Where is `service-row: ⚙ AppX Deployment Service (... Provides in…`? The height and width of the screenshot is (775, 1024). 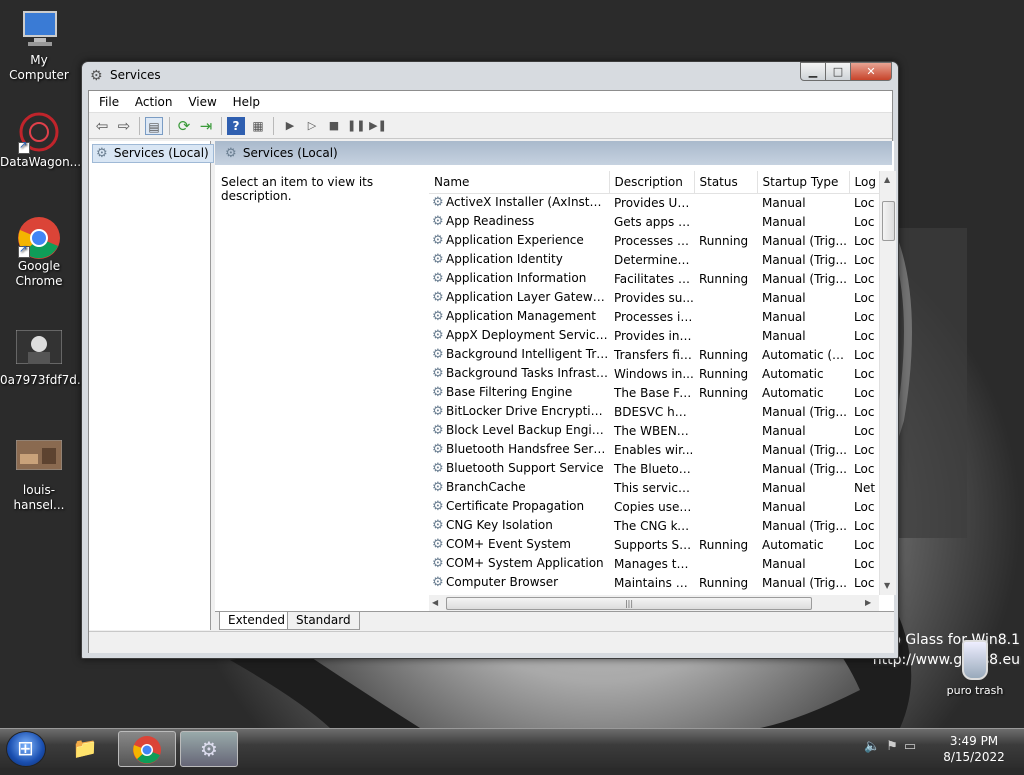
service-row: ⚙ AppX Deployment Service (... Provides in… is located at coordinates (654, 335).